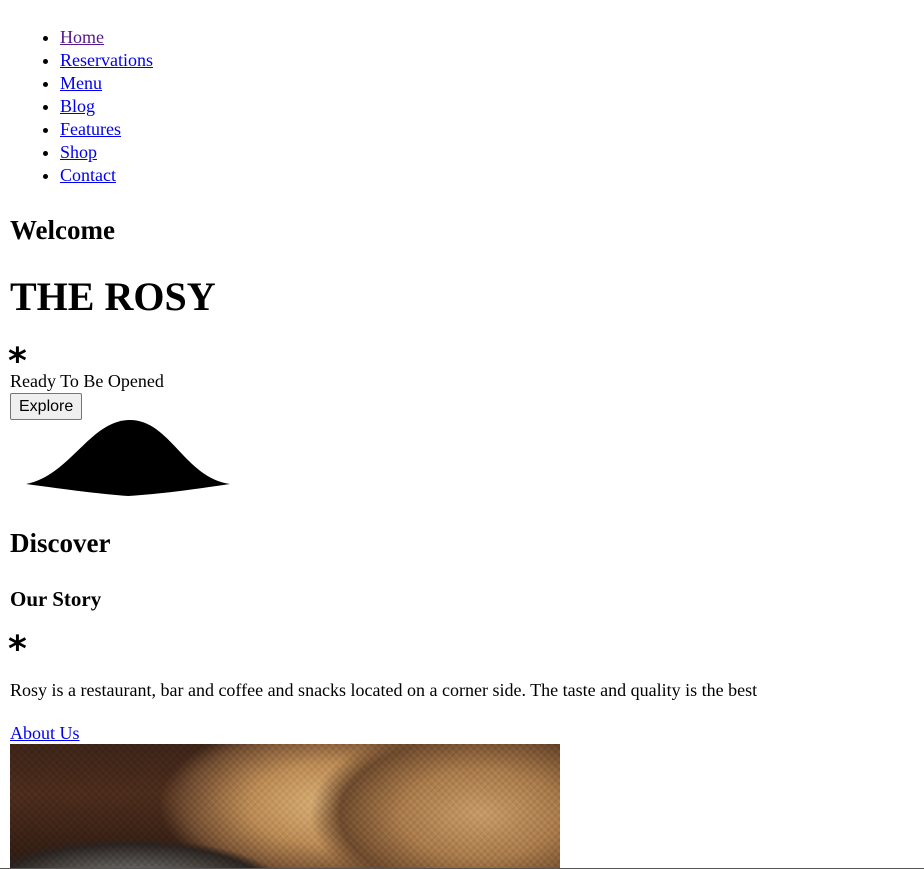 The height and width of the screenshot is (869, 924). What do you see at coordinates (90, 129) in the screenshot?
I see `nav-link-features: Features` at bounding box center [90, 129].